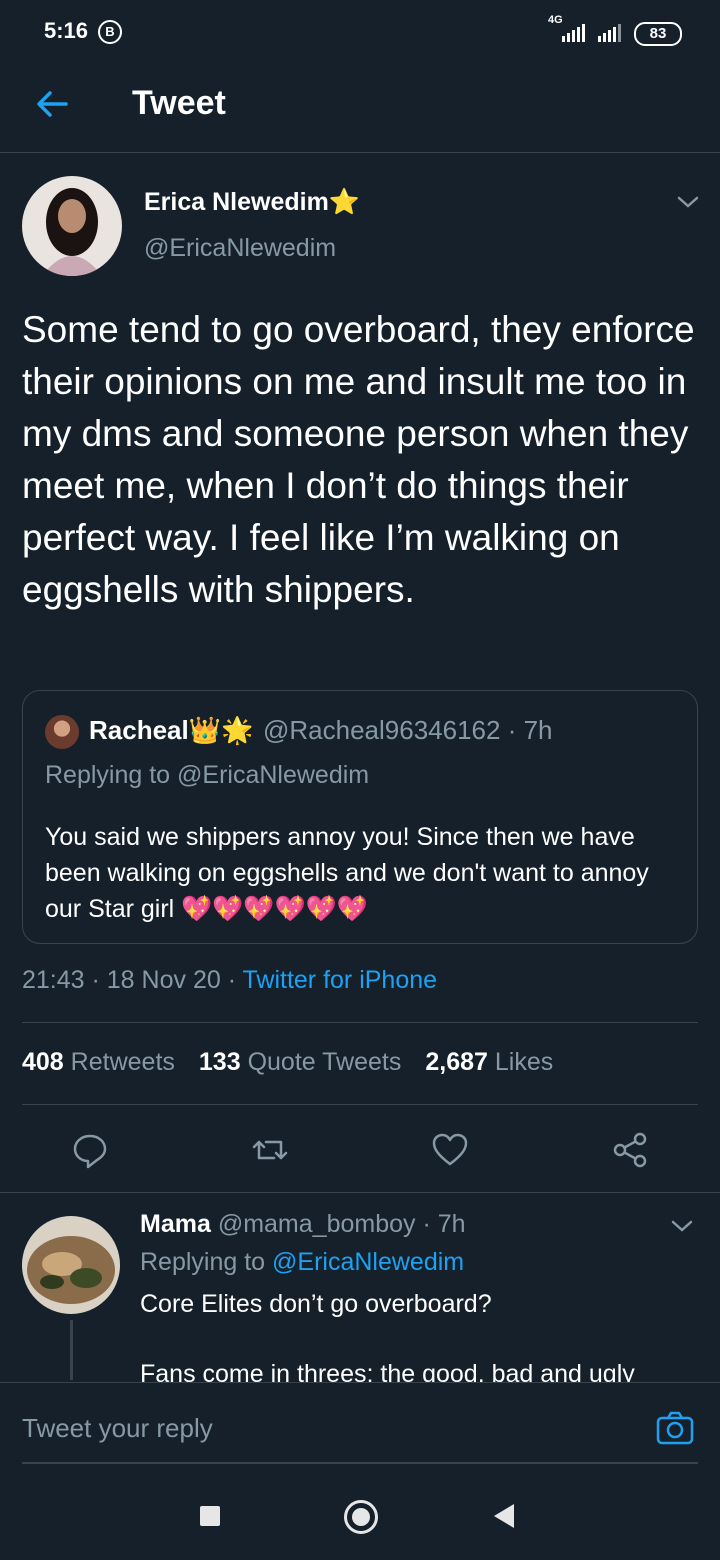 The width and height of the screenshot is (720, 1560). I want to click on page-title: Tweet, so click(179, 103).